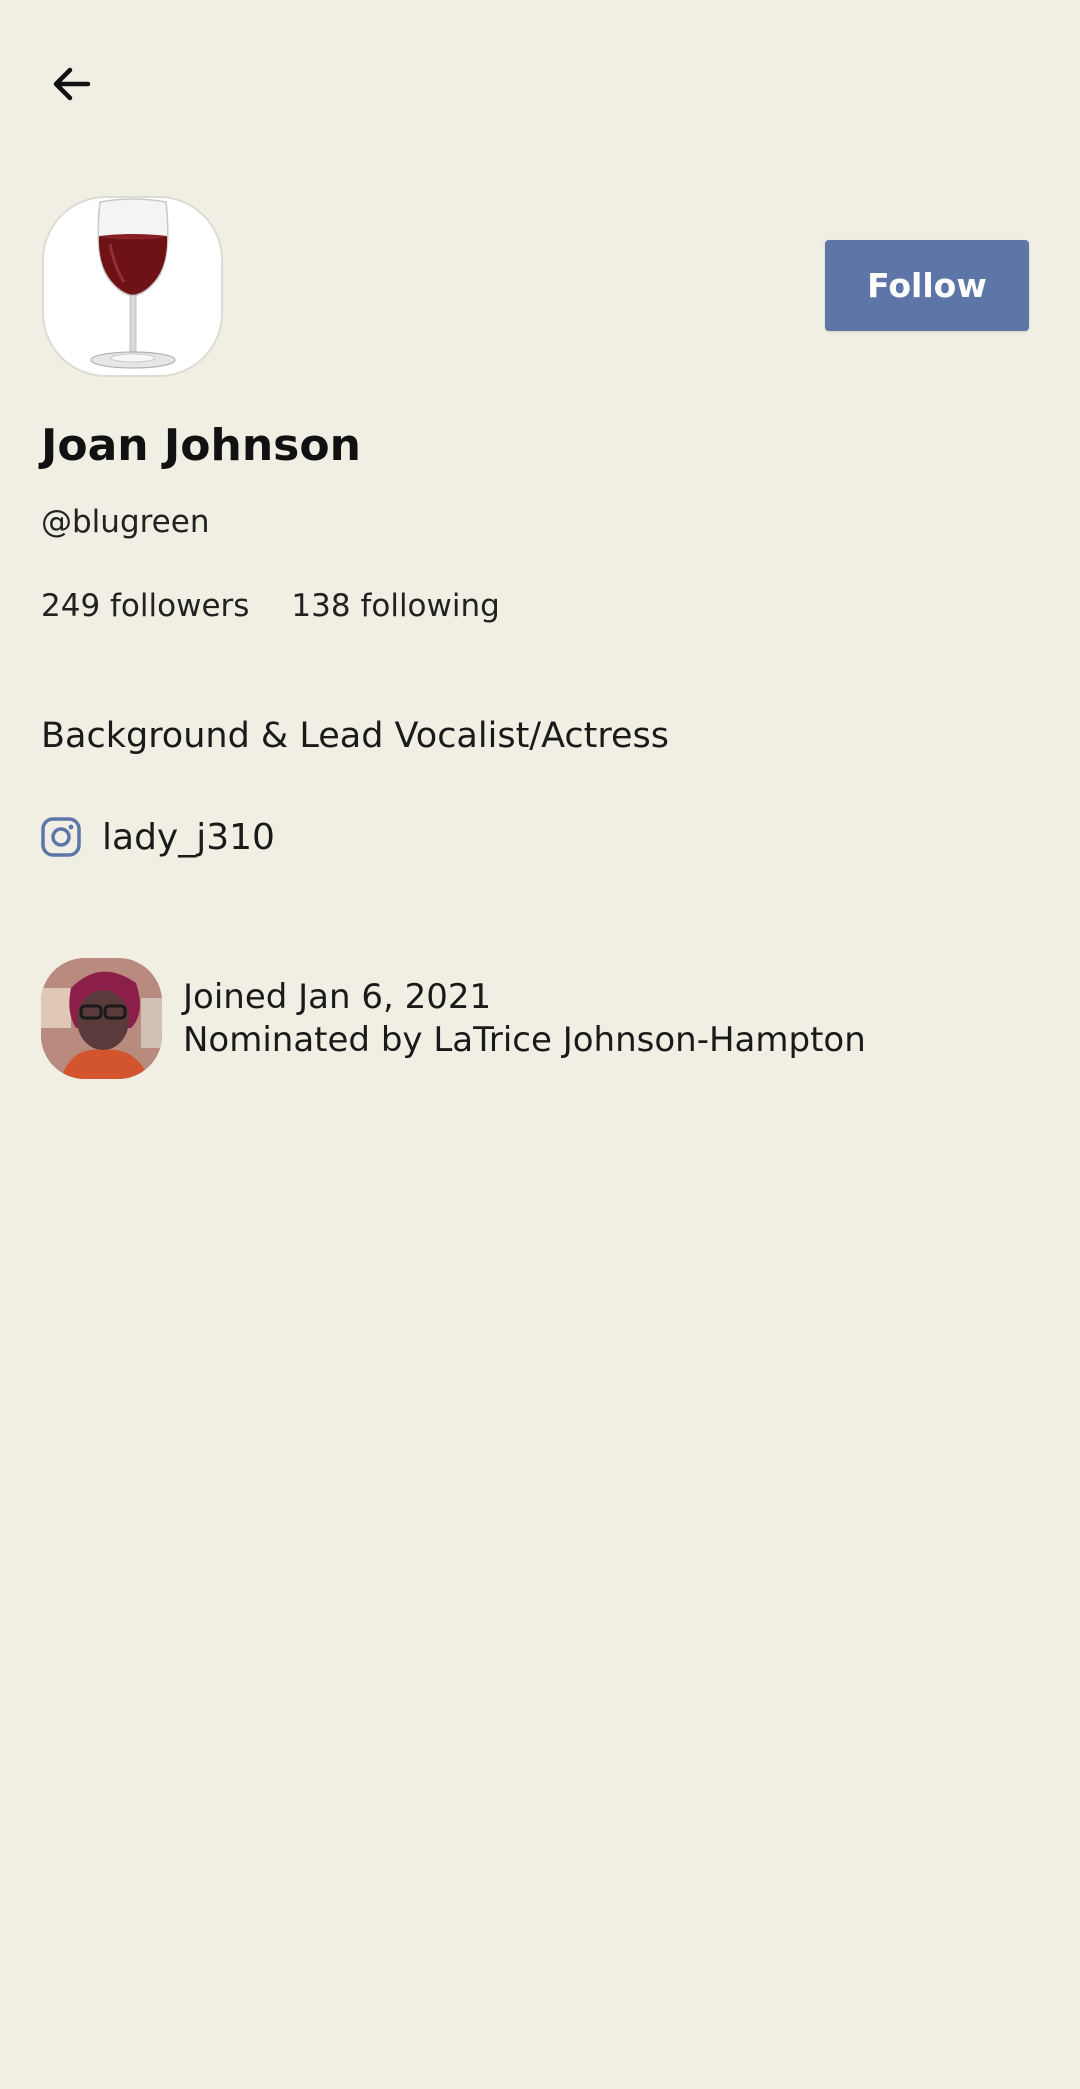 The height and width of the screenshot is (2089, 1080). I want to click on profile-bio: Background & Lead Vocalist/Actress, so click(355, 736).